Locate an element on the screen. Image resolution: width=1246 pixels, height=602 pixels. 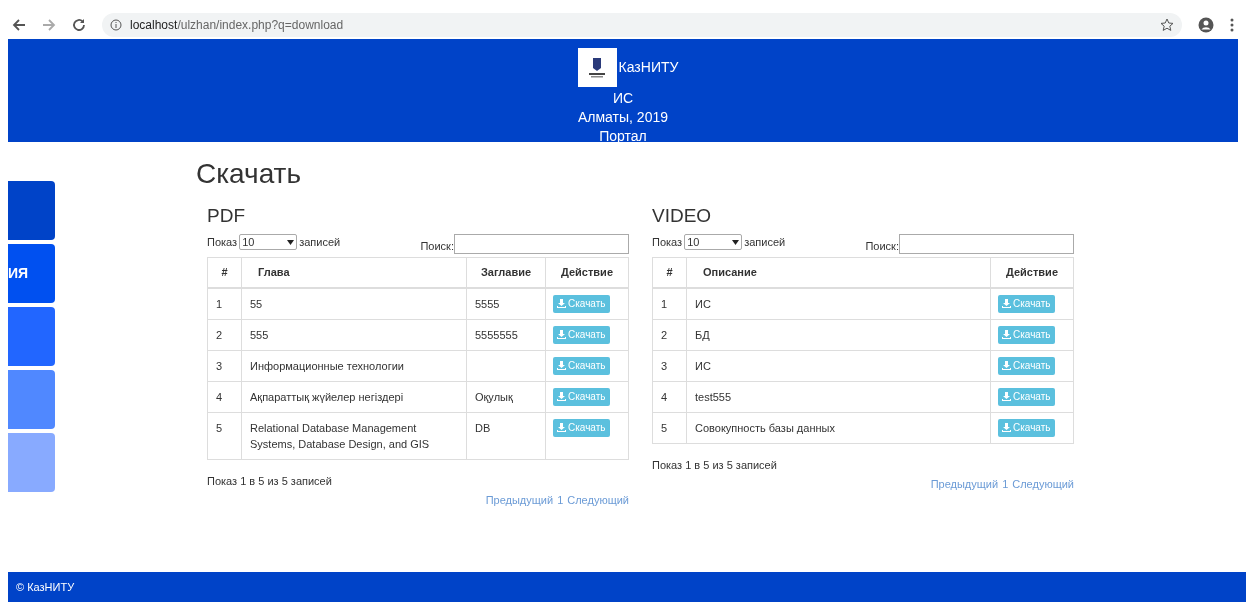
table-cell: Информационные технологии is located at coordinates (354, 365).